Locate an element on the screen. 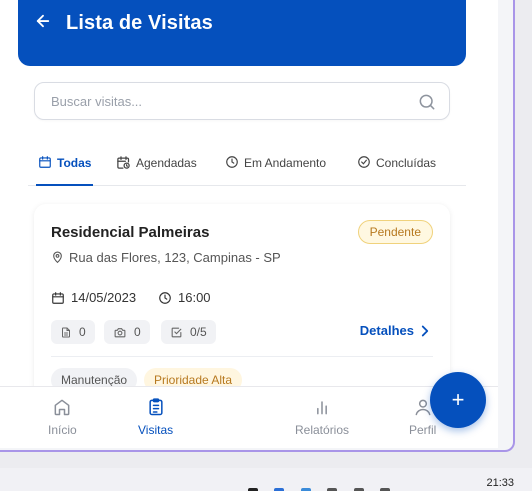 The height and width of the screenshot is (491, 532). status-badge: Pendente is located at coordinates (395, 232).